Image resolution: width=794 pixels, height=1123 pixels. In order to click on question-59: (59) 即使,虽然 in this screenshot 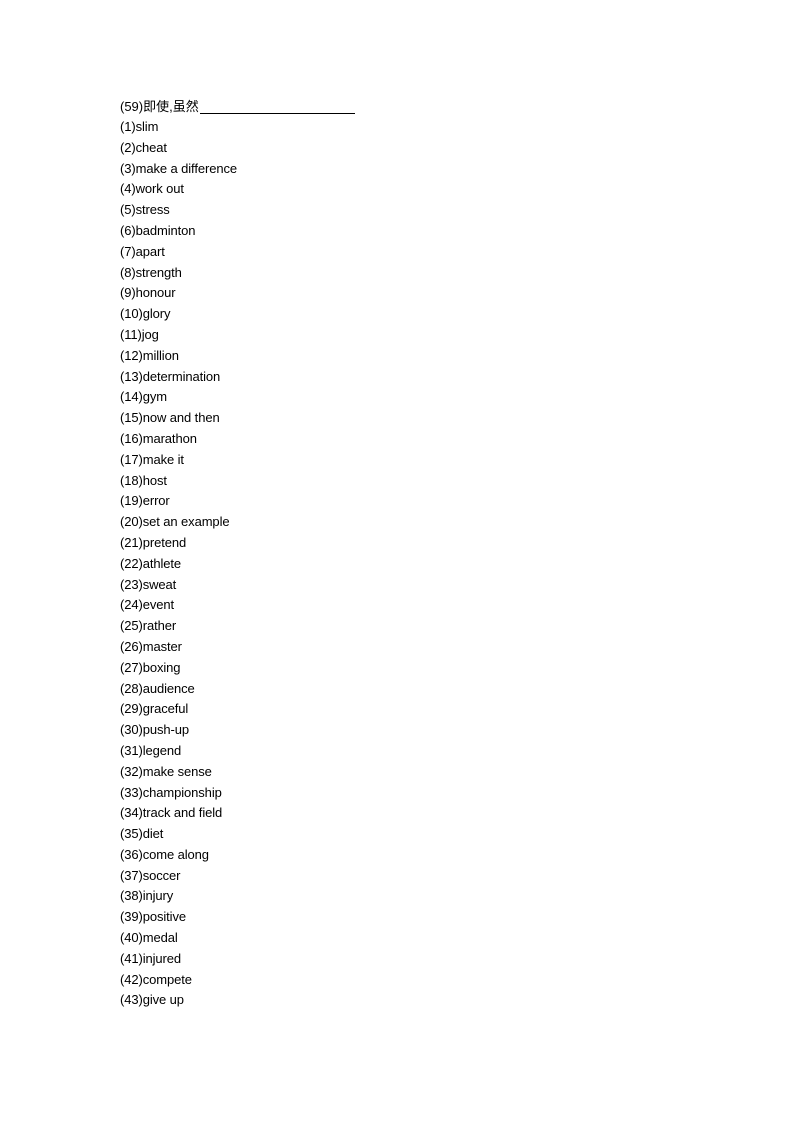, I will do `click(237, 107)`.